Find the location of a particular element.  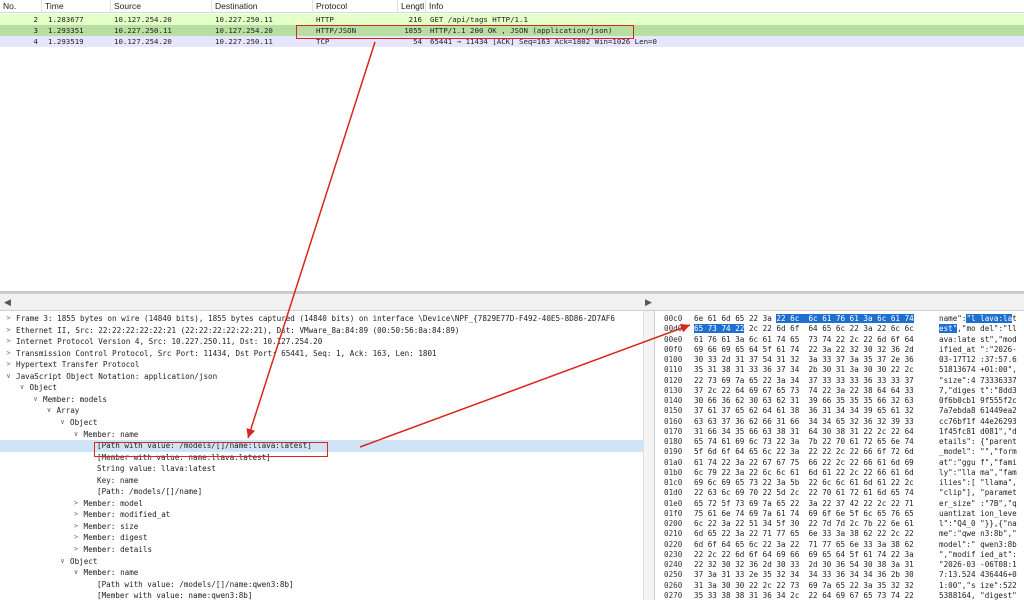

hex-byte: 65 is located at coordinates (740, 411).